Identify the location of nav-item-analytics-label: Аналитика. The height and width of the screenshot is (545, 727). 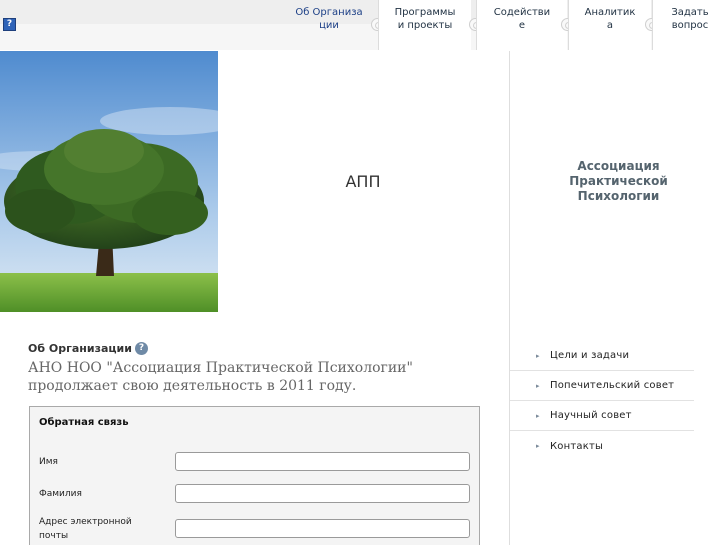
(610, 19).